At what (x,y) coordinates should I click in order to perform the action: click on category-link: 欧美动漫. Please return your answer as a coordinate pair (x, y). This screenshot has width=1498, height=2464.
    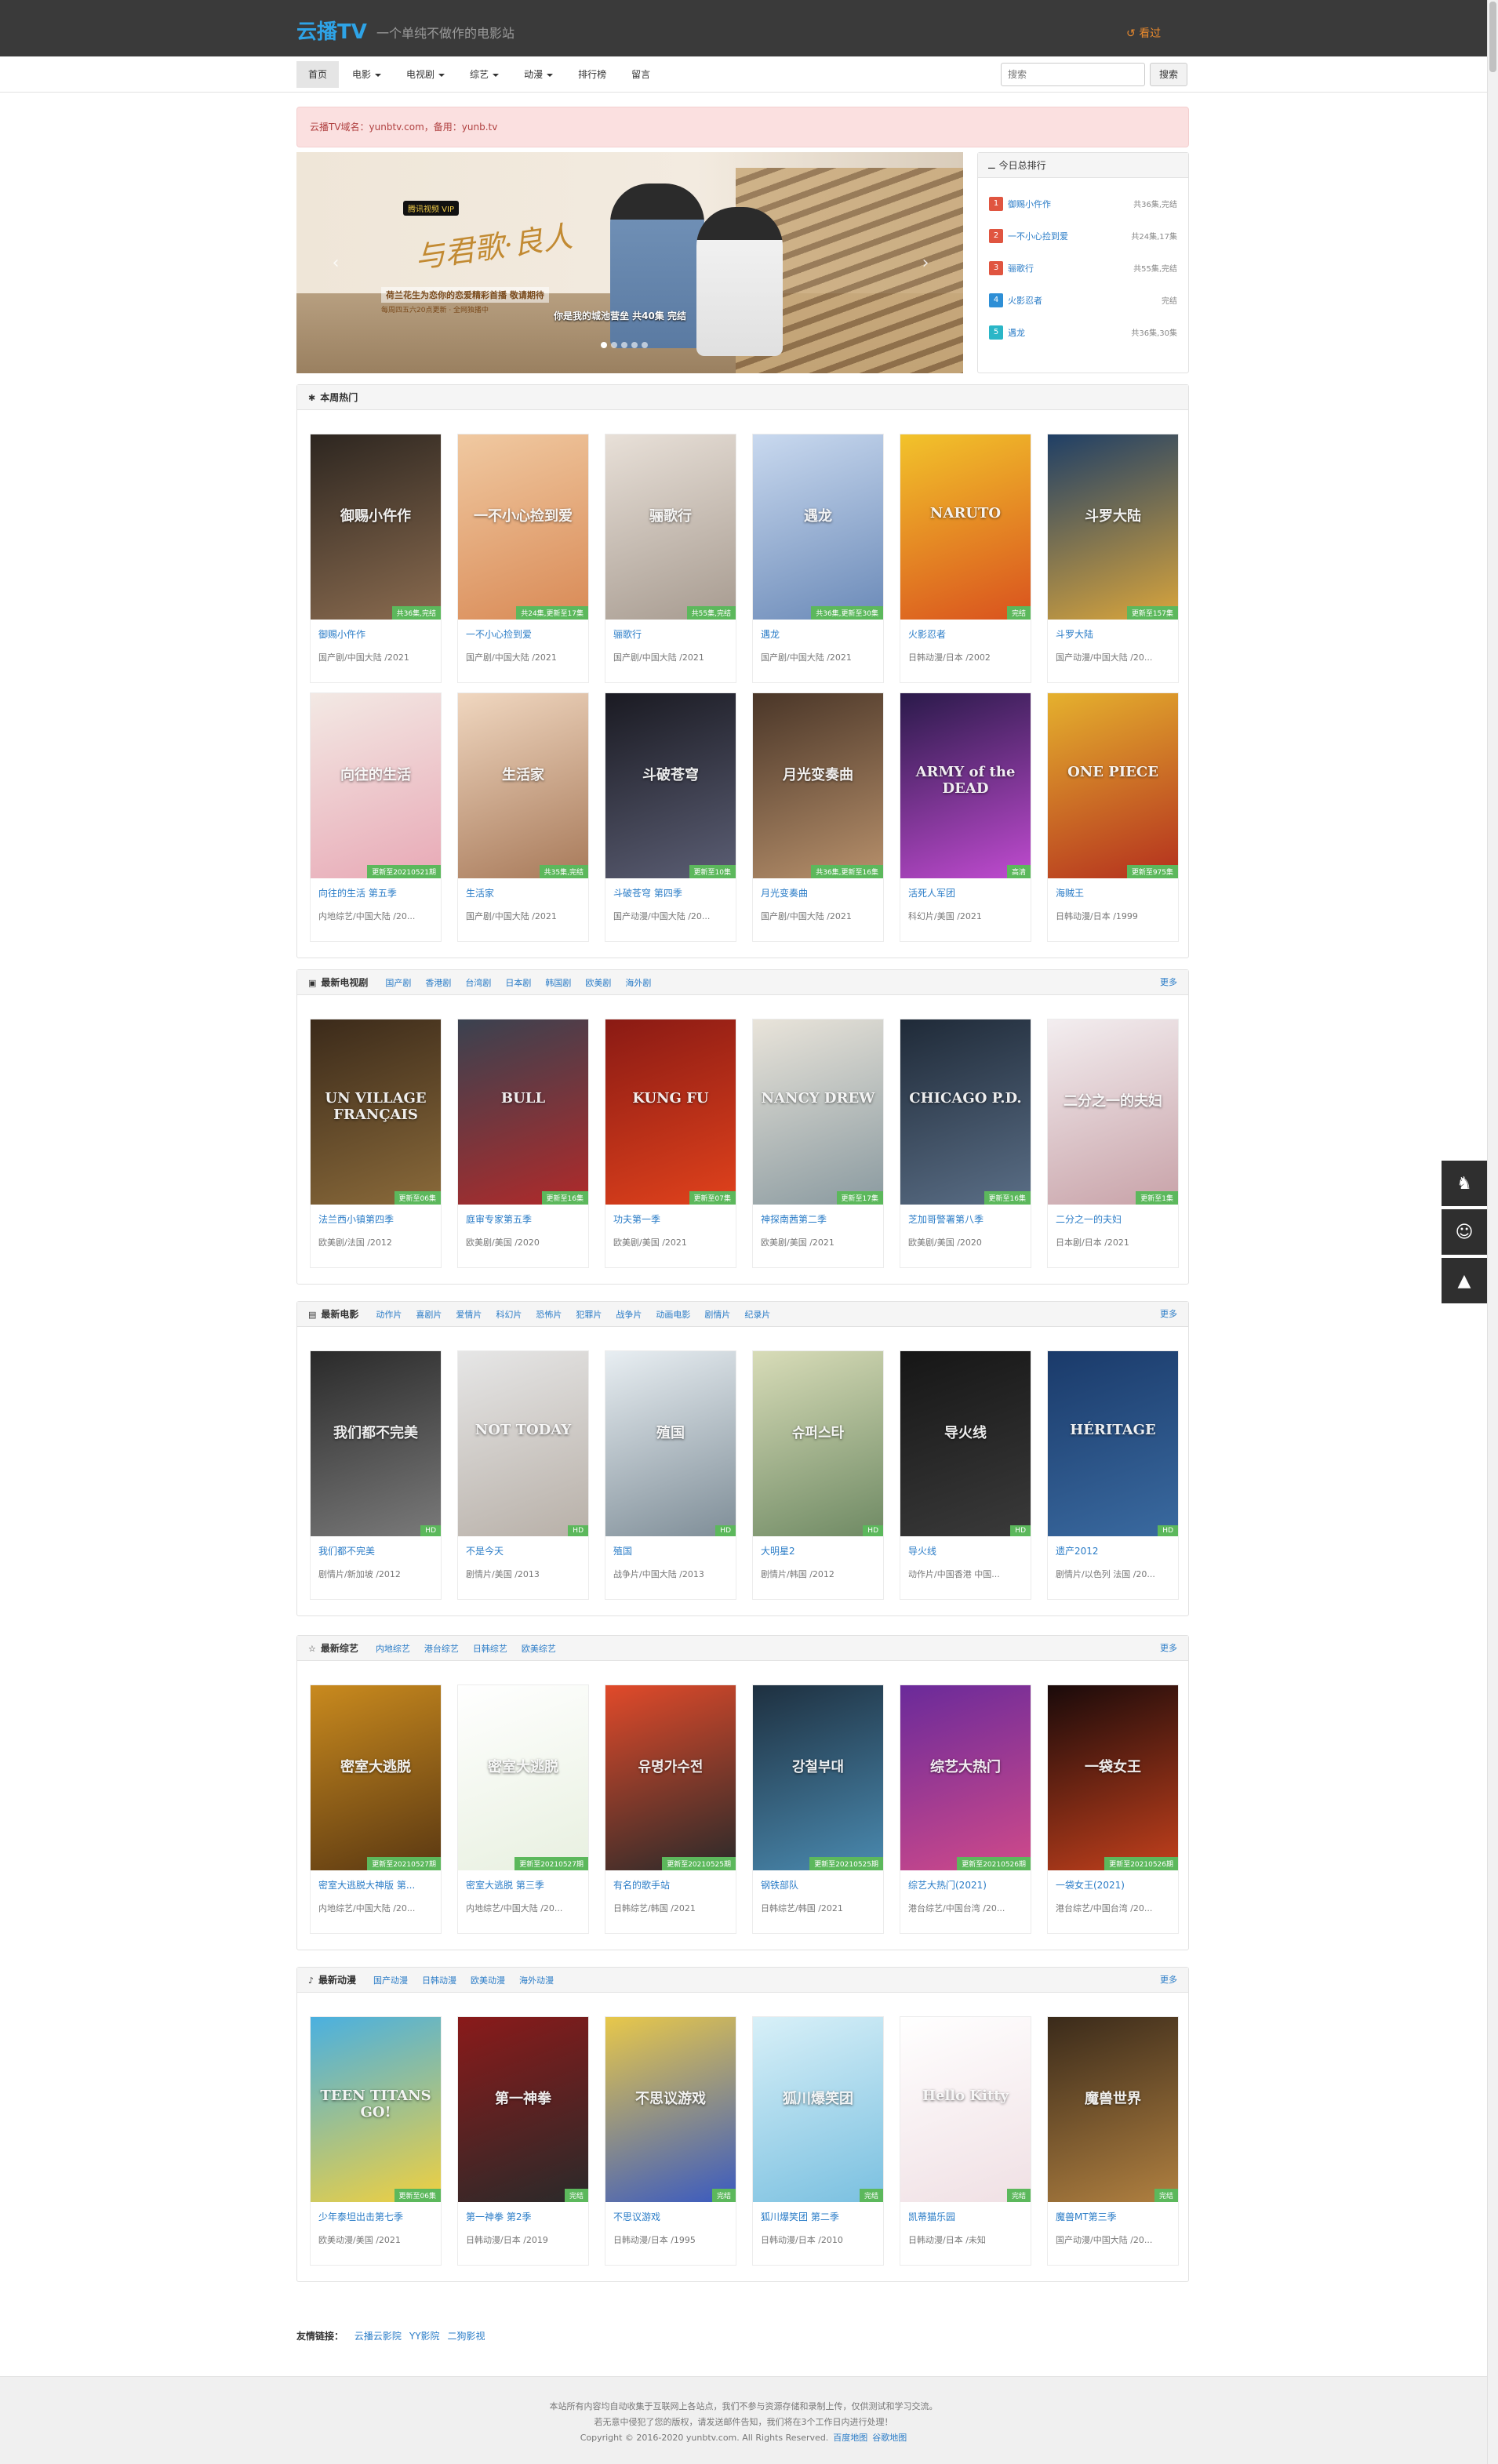
    Looking at the image, I should click on (488, 1980).